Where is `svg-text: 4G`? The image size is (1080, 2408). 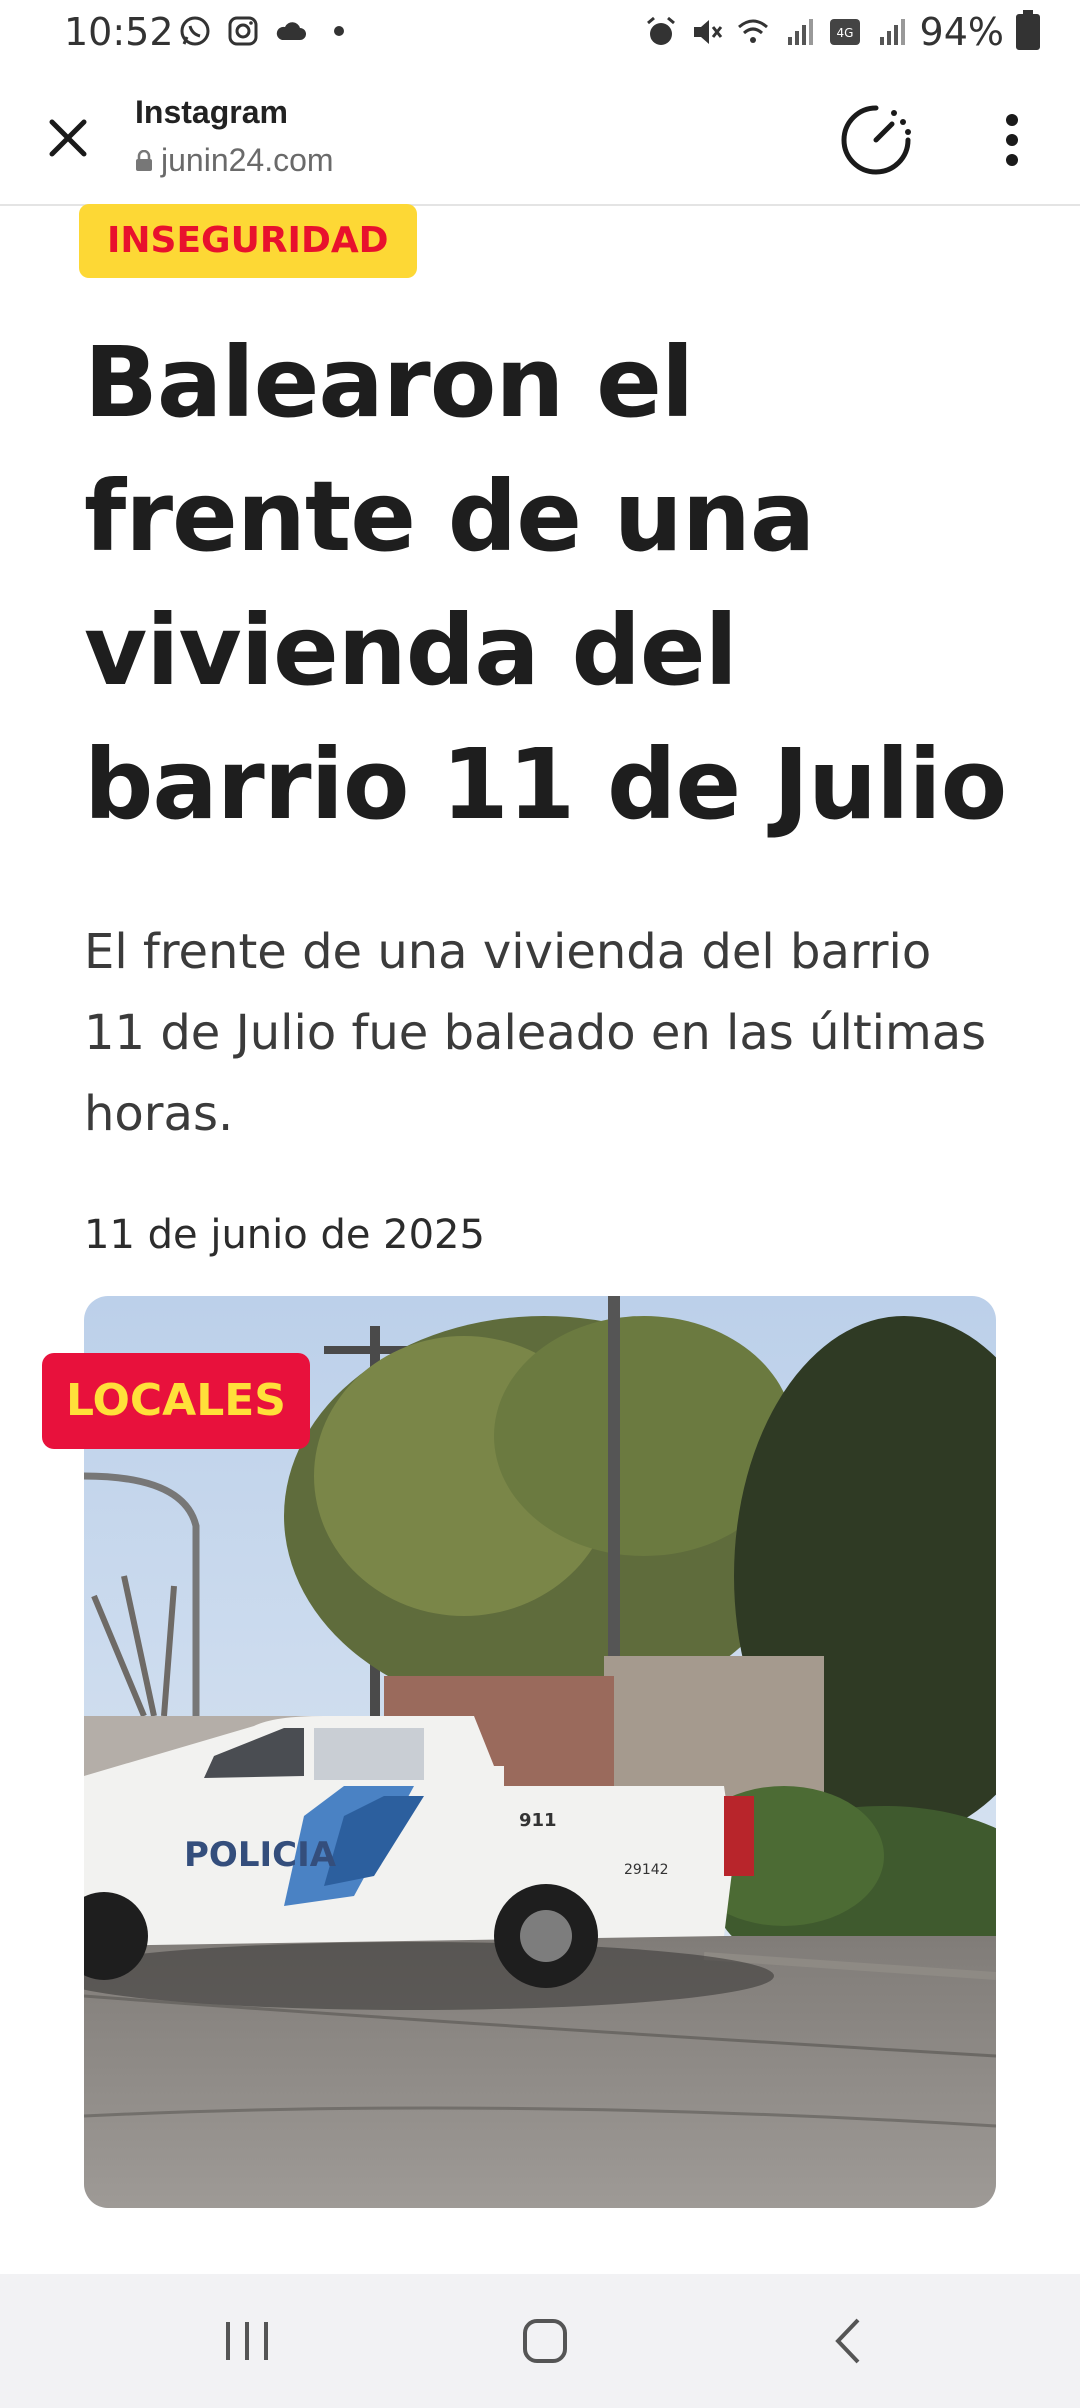 svg-text: 4G is located at coordinates (844, 33).